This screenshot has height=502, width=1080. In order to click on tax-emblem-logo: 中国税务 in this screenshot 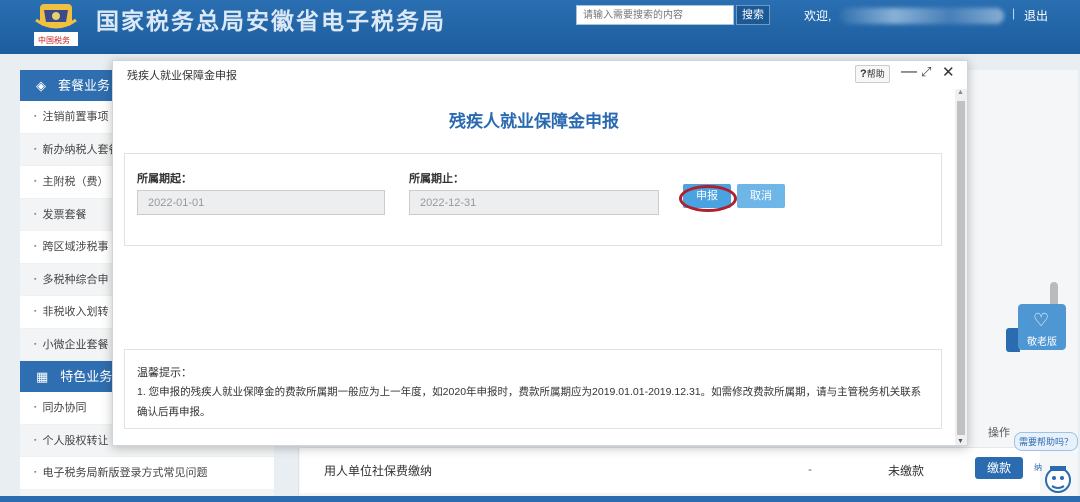, I will do `click(56, 25)`.